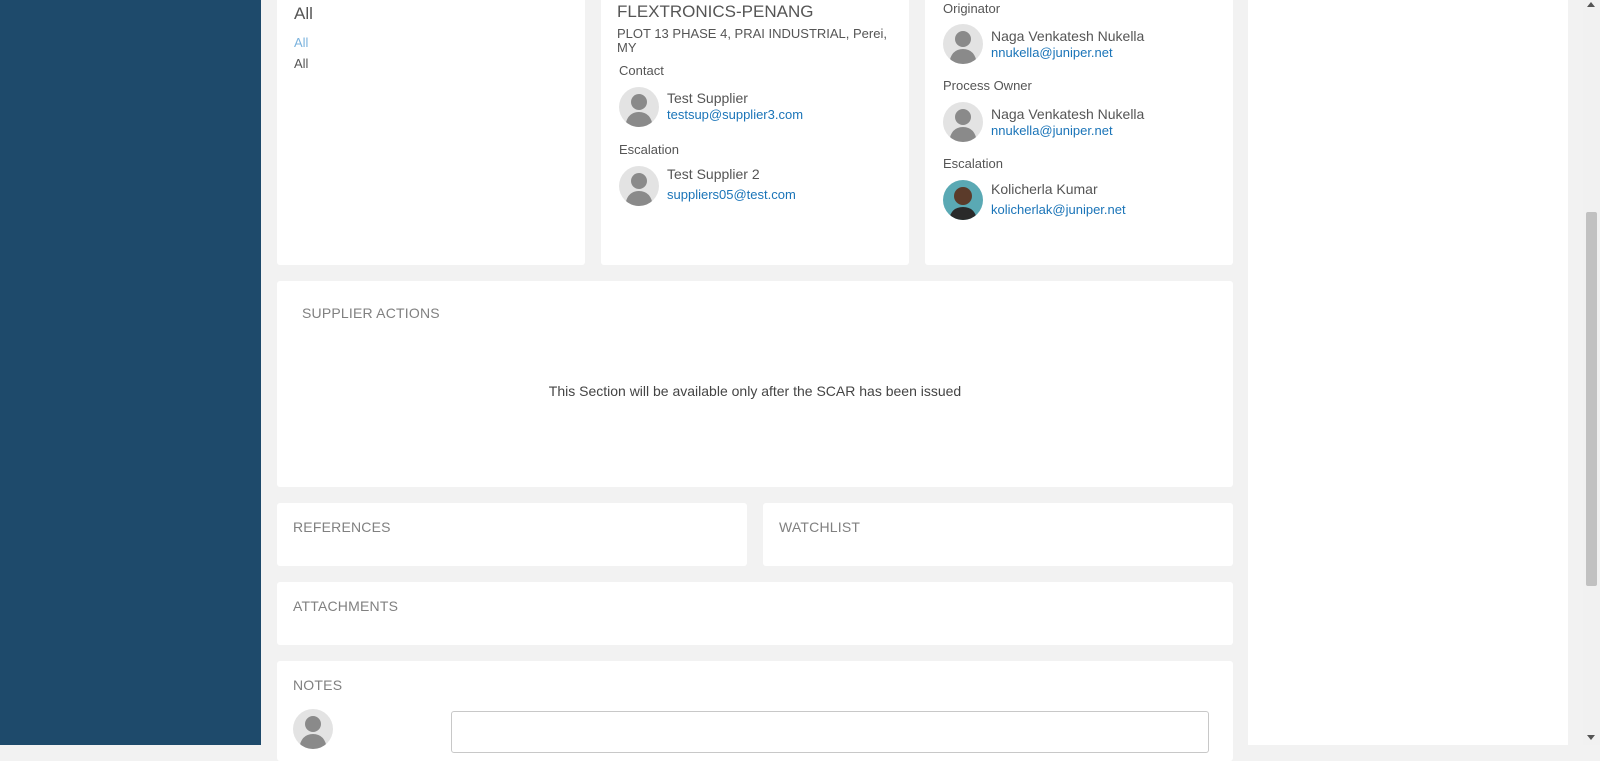 This screenshot has height=761, width=1600. Describe the element at coordinates (303, 13) in the screenshot. I see `filter-heading: All` at that location.